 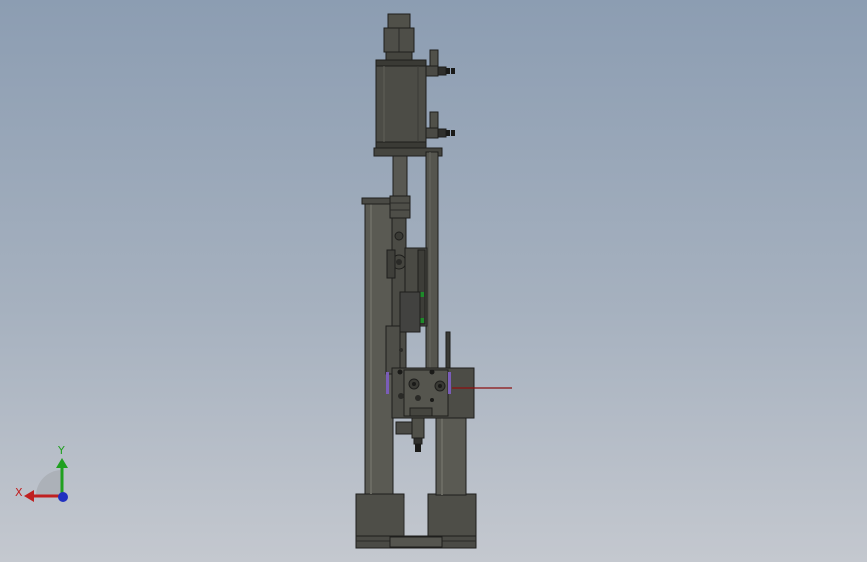 What do you see at coordinates (61, 450) in the screenshot?
I see `y-axis-label: Y` at bounding box center [61, 450].